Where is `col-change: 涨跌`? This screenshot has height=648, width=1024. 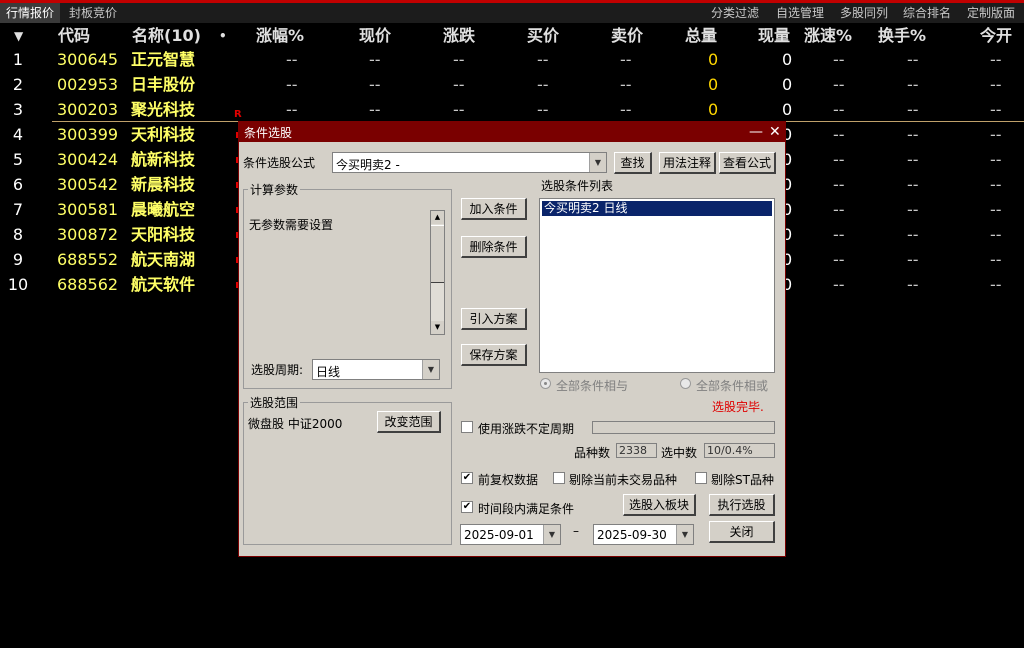
col-change: 涨跌 is located at coordinates (459, 36).